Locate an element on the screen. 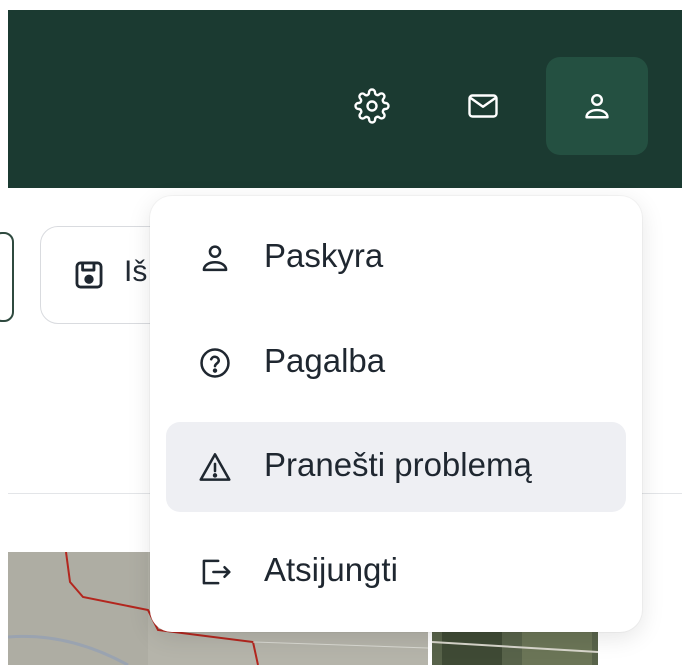 This screenshot has height=665, width=682. settings-button is located at coordinates (372, 106).